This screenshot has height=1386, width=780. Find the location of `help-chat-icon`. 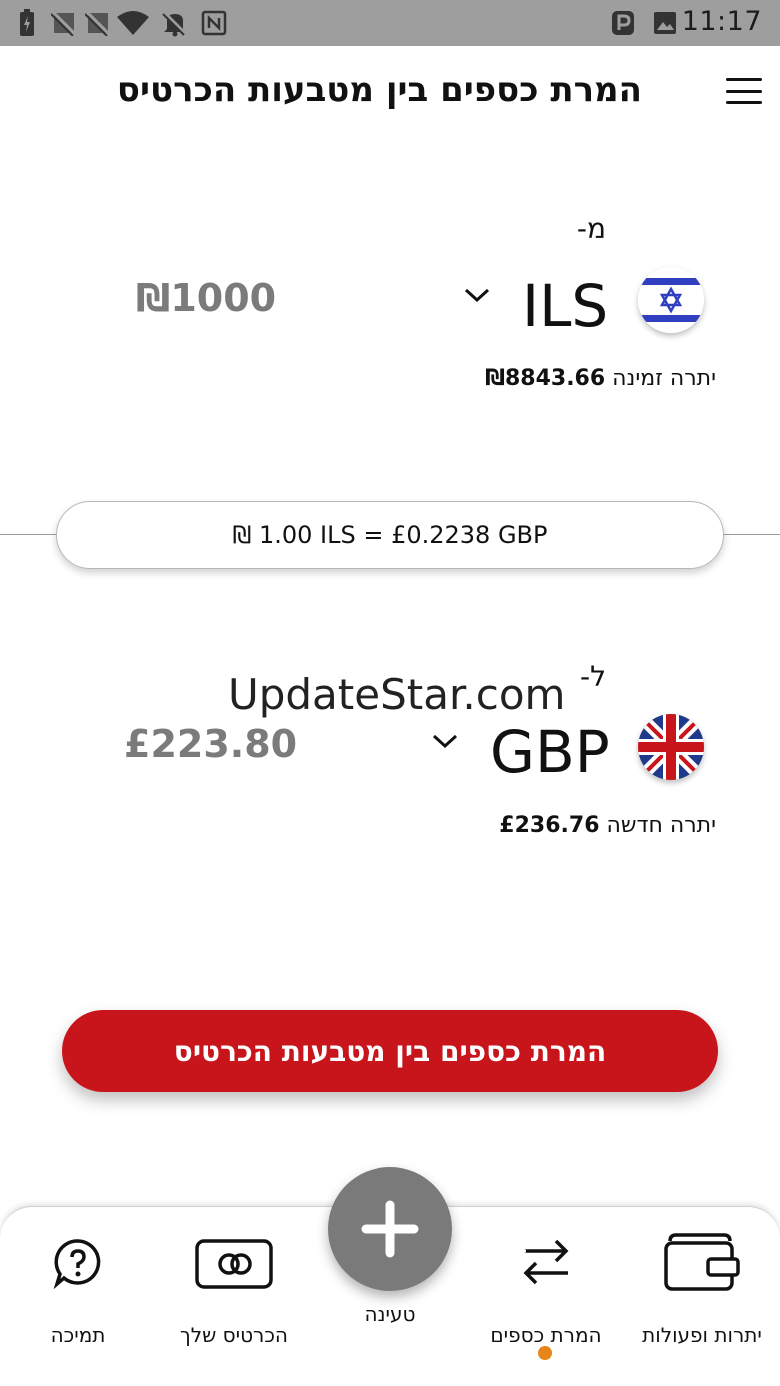

help-chat-icon is located at coordinates (78, 1263).